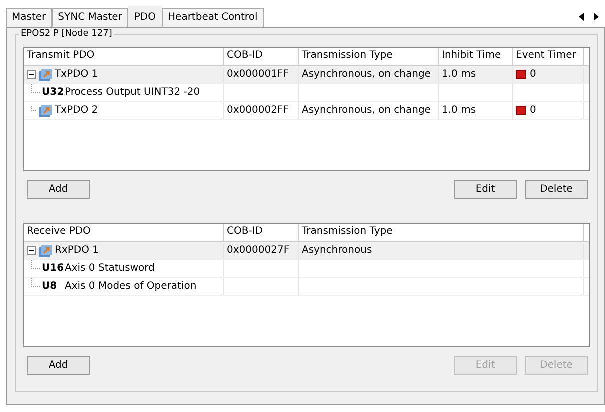 Image resolution: width=605 pixels, height=412 pixels. I want to click on column-header: Inhibit Time, so click(476, 56).